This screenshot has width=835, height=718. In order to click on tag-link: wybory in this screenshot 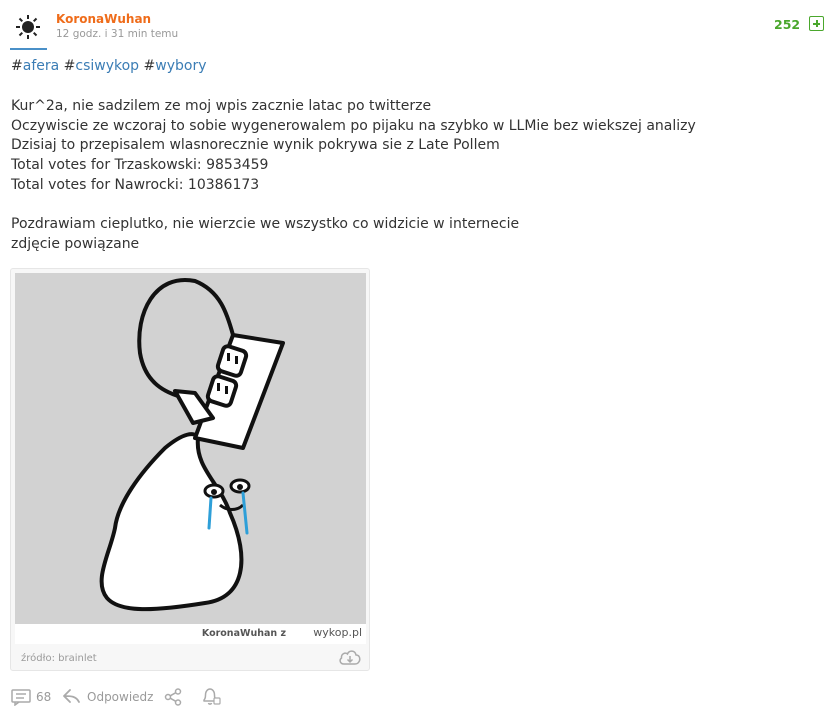, I will do `click(180, 66)`.